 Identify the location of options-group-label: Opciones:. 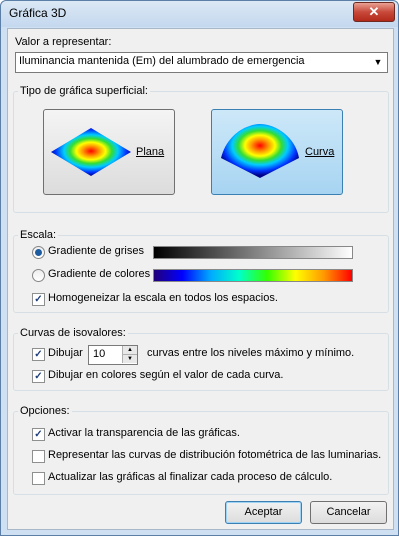
(45, 411).